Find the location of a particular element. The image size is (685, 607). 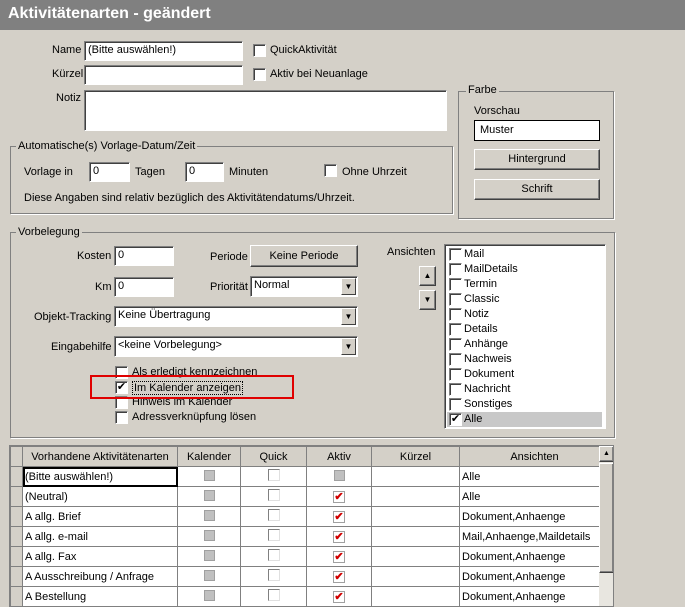

cell-name: (Bitte auswählen!) is located at coordinates (100, 476).